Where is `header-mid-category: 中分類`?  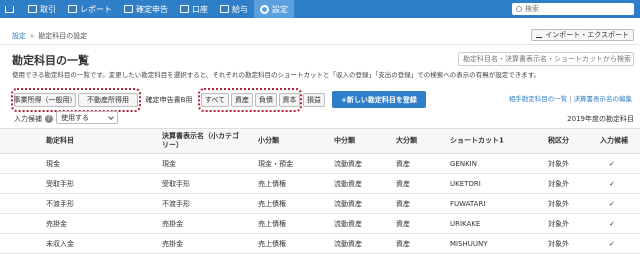 header-mid-category: 中分類 is located at coordinates (344, 141).